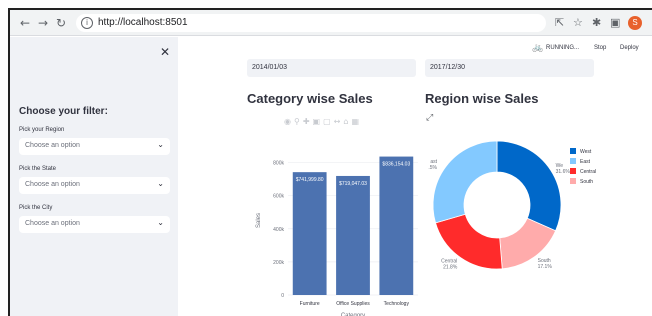 This screenshot has width=652, height=316. What do you see at coordinates (563, 172) in the screenshot?
I see `slice-label-line: 31.6%` at bounding box center [563, 172].